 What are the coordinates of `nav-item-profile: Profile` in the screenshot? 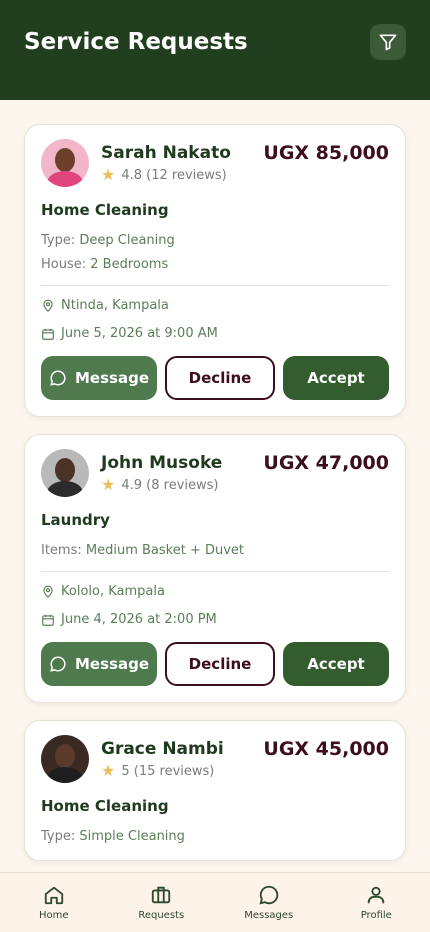 It's located at (376, 902).